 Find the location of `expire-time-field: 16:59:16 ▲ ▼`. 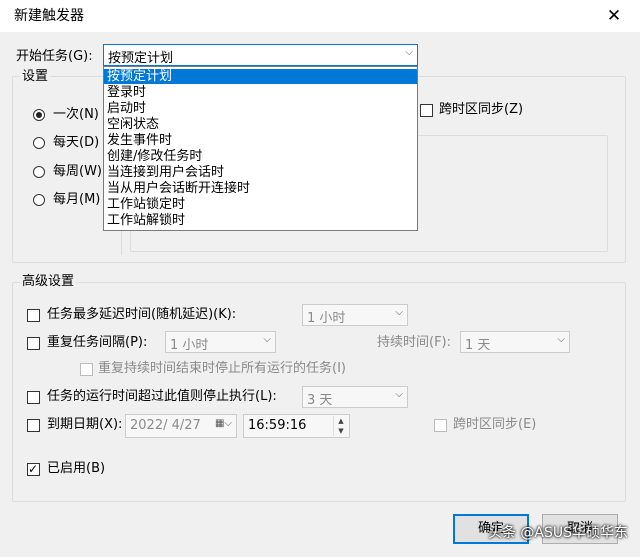

expire-time-field: 16:59:16 ▲ ▼ is located at coordinates (296, 426).